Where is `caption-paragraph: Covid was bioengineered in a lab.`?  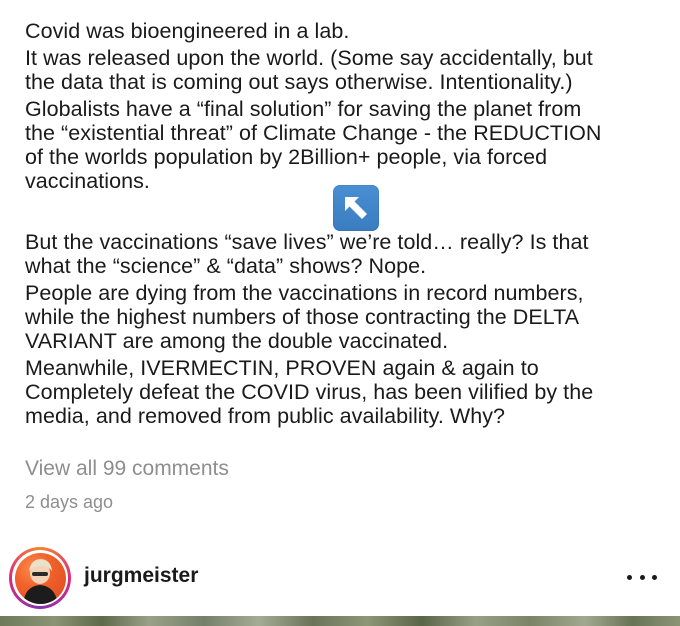 caption-paragraph: Covid was bioengineered in a lab. is located at coordinates (345, 31).